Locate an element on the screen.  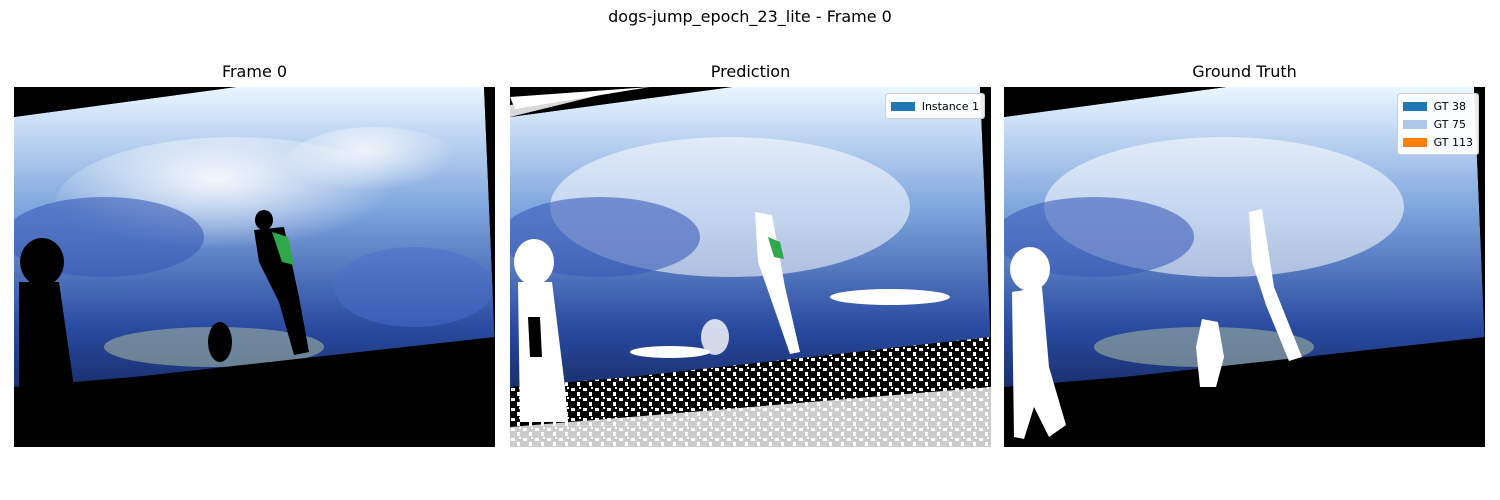
panel-title-frame: Frame 0 is located at coordinates (254, 71).